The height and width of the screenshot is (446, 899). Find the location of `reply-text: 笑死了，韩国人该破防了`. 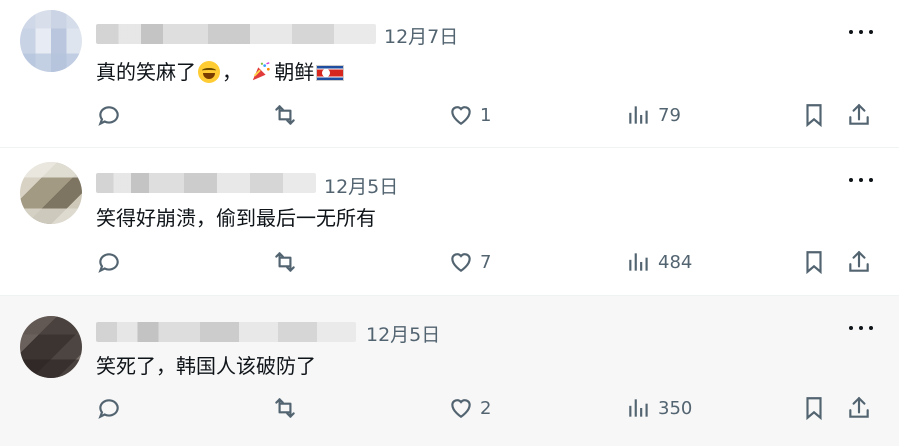

reply-text: 笑死了，韩国人该破防了 is located at coordinates (206, 366).